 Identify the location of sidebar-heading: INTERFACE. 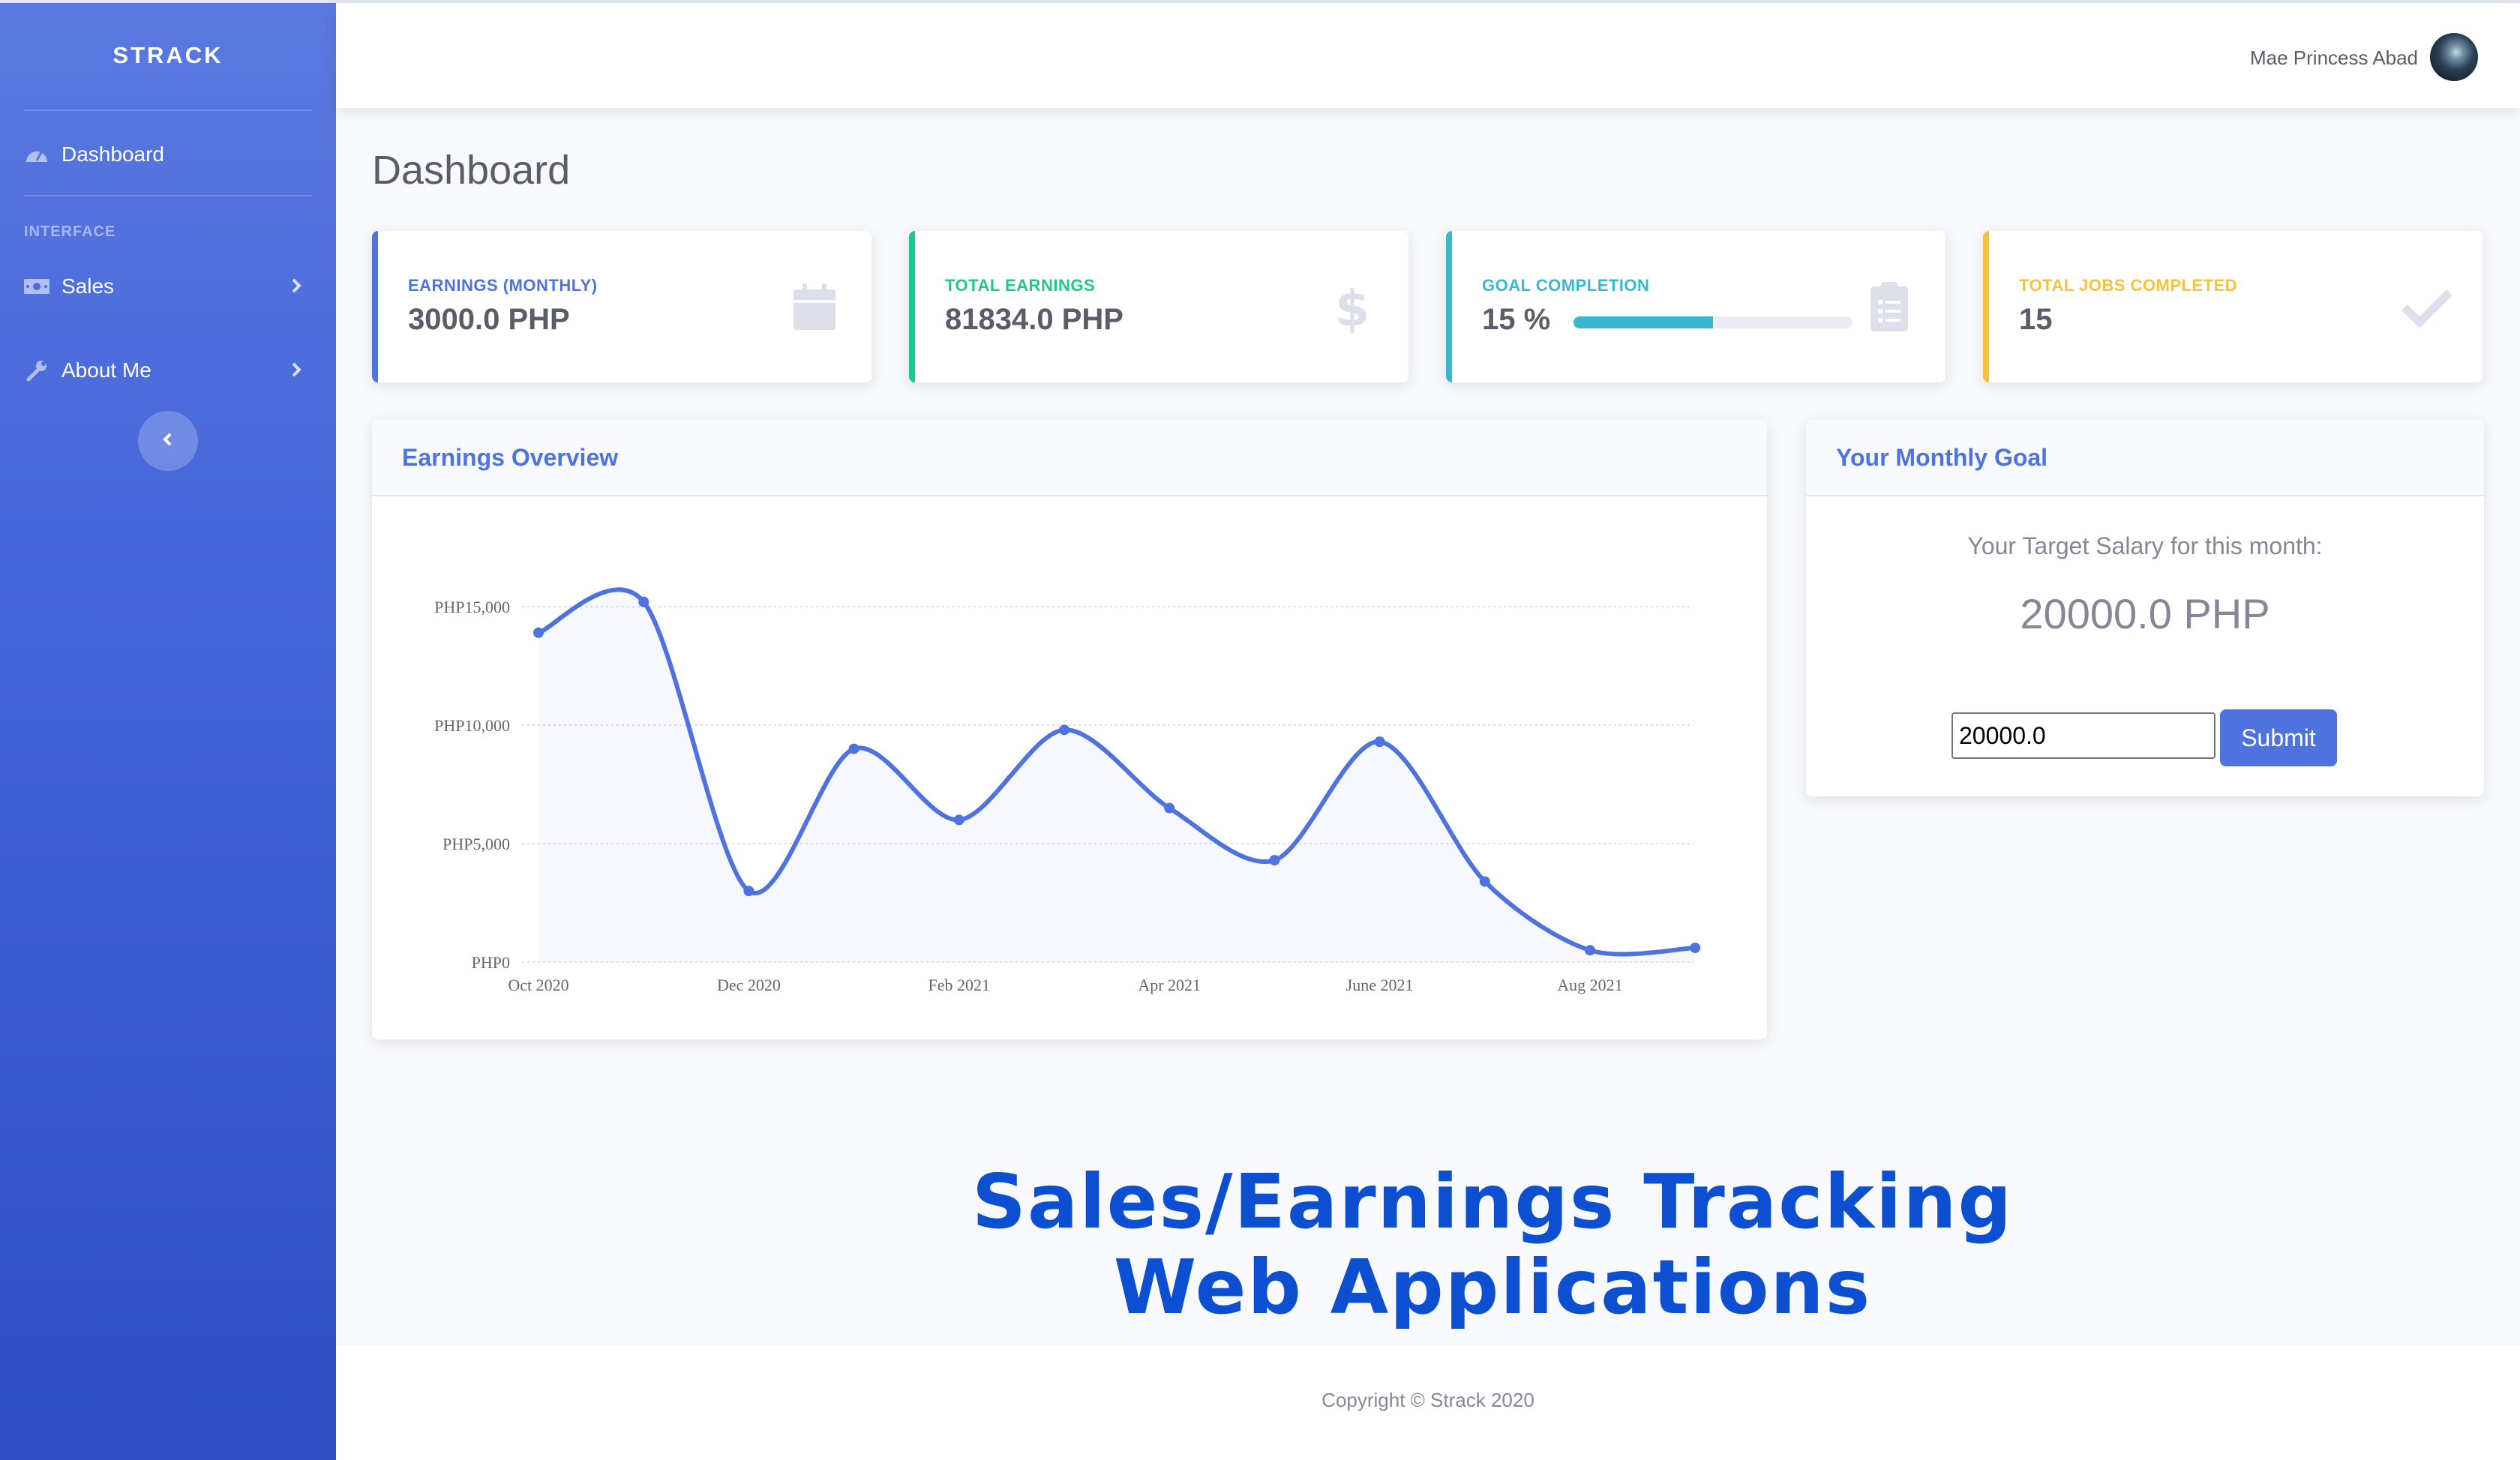
(70, 231).